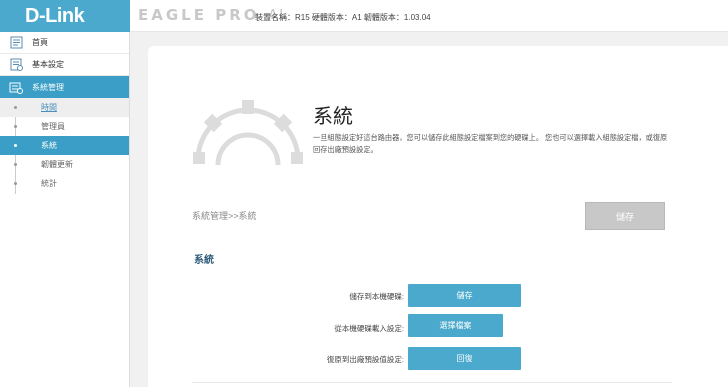  I want to click on logo-text: D-Link, so click(55, 15).